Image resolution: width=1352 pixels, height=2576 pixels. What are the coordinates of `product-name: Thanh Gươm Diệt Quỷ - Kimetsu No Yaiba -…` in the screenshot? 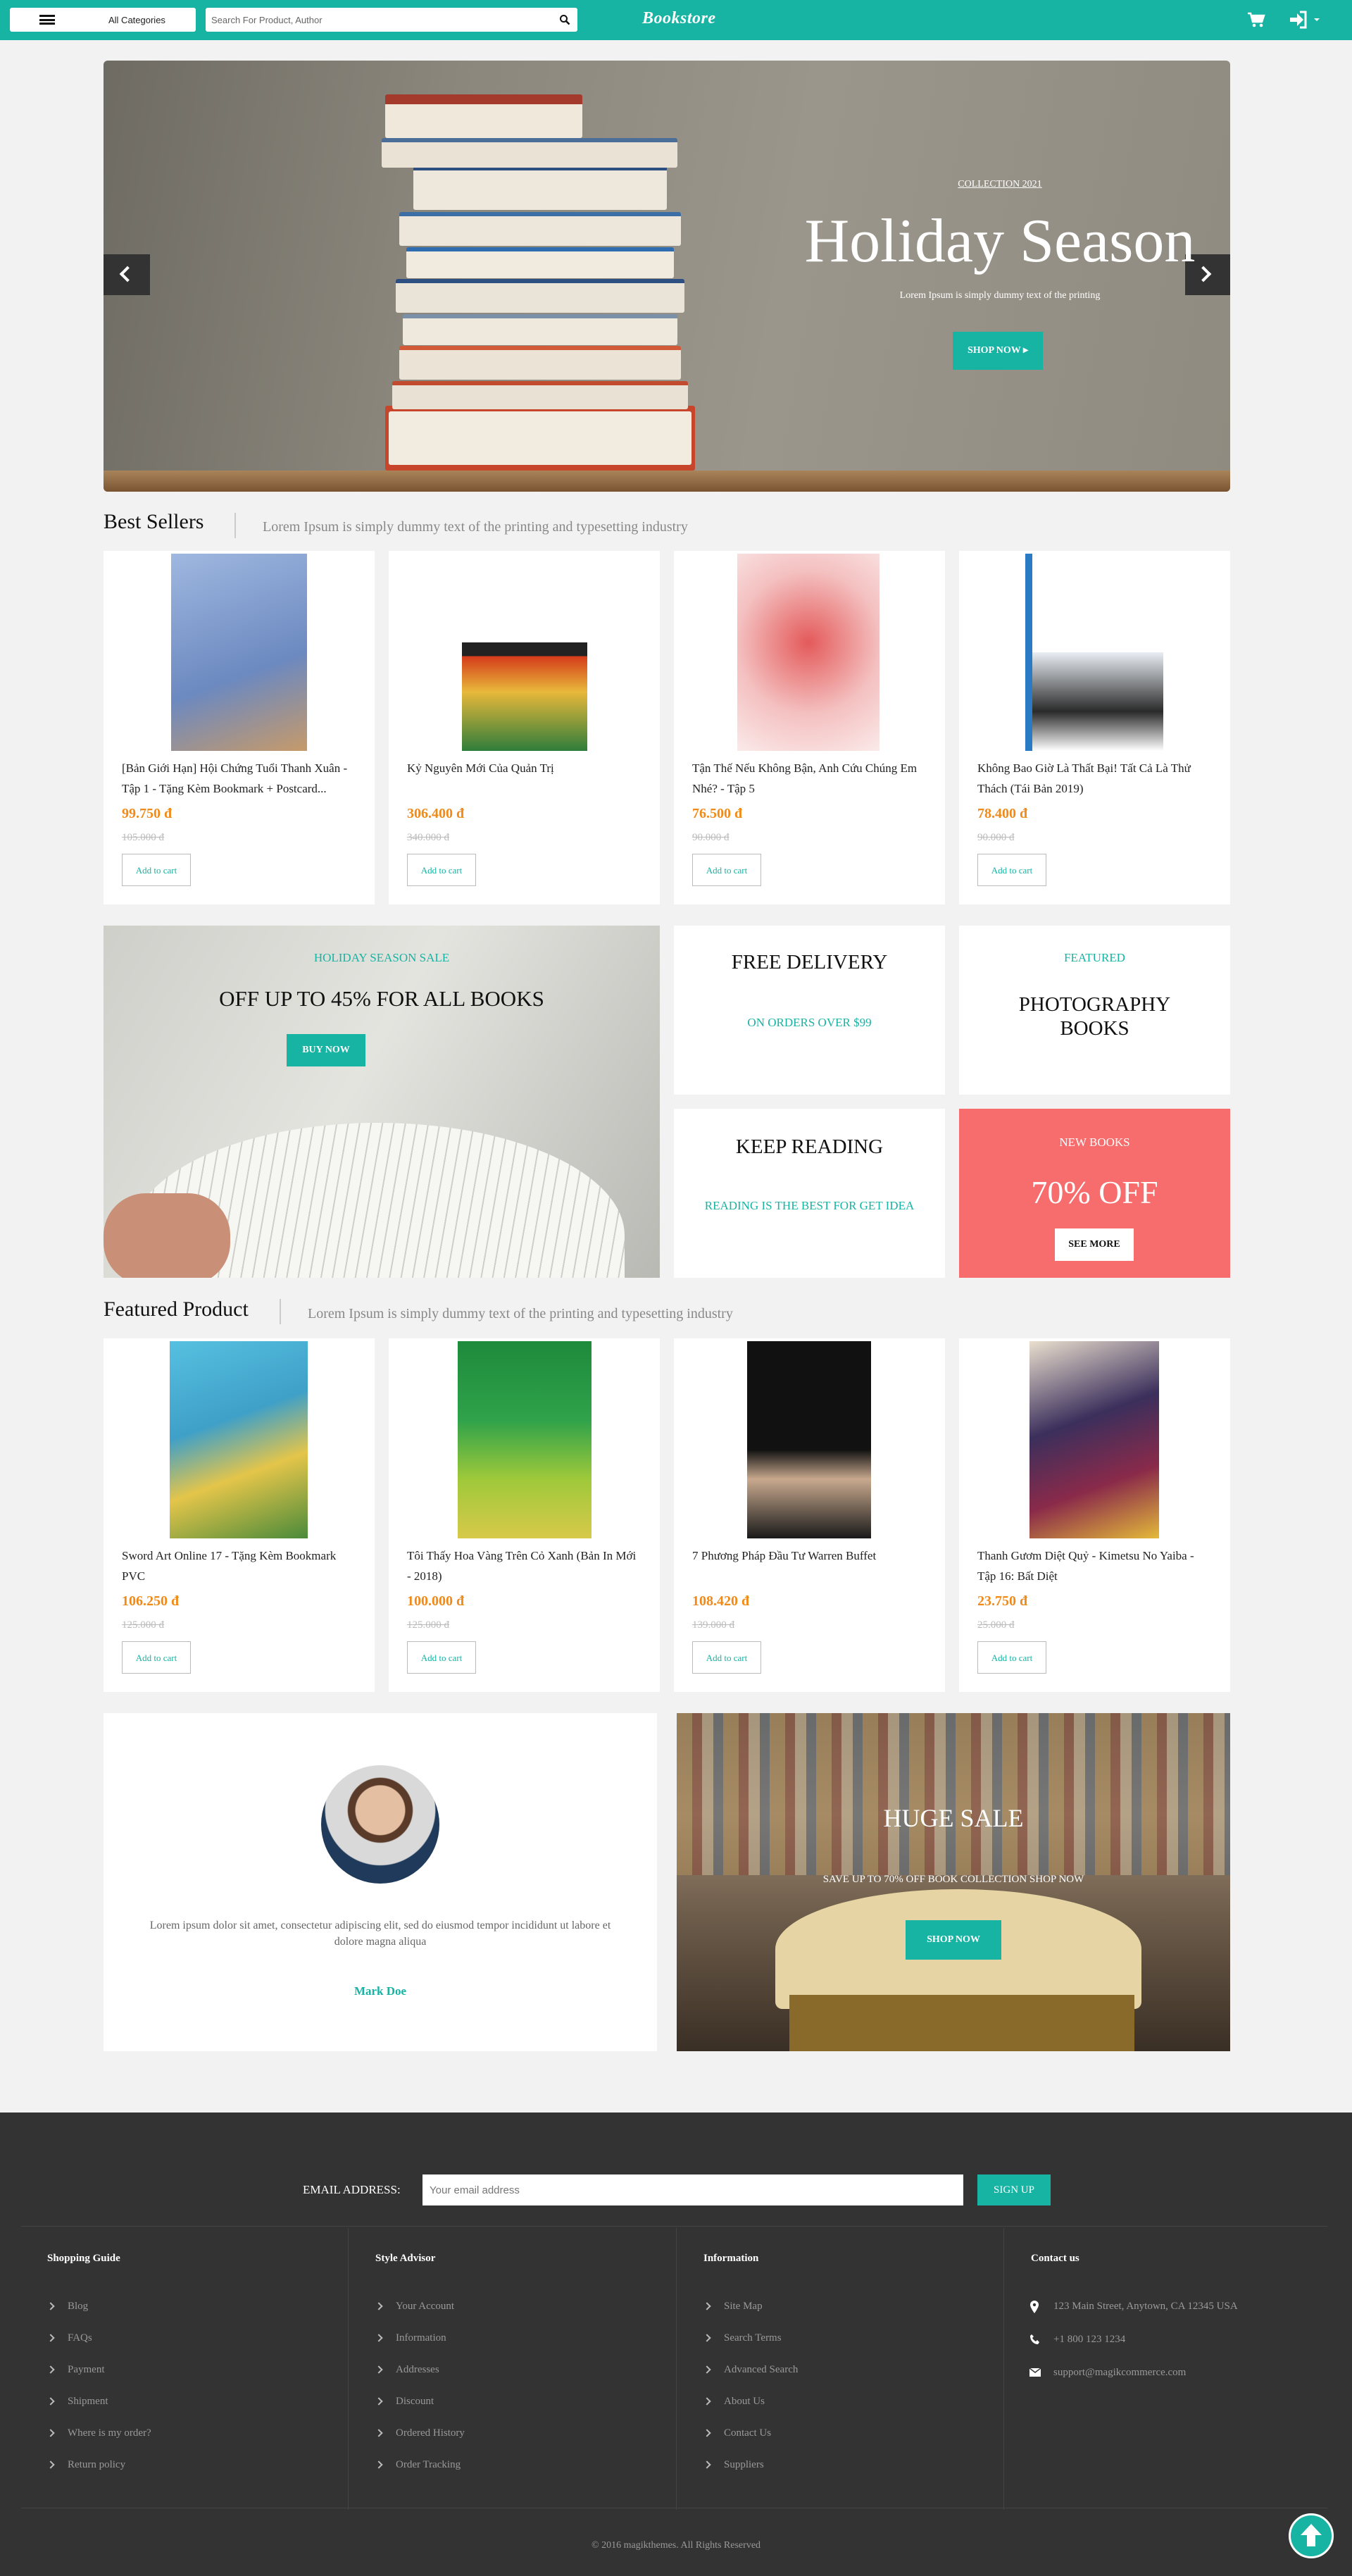 It's located at (1093, 1565).